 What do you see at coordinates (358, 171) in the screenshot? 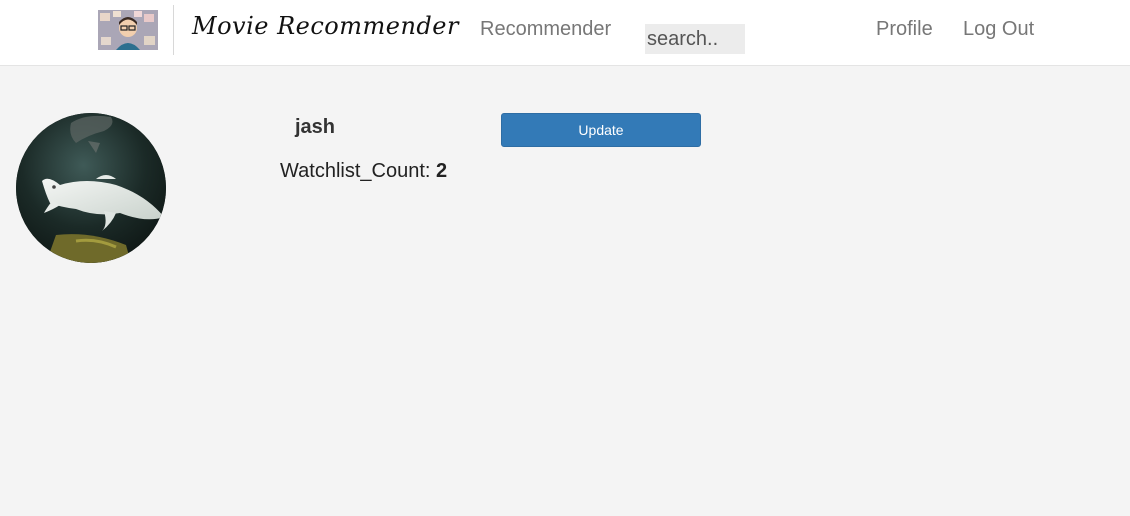
I see `watchlist-count-label: Watchlist_Count:` at bounding box center [358, 171].